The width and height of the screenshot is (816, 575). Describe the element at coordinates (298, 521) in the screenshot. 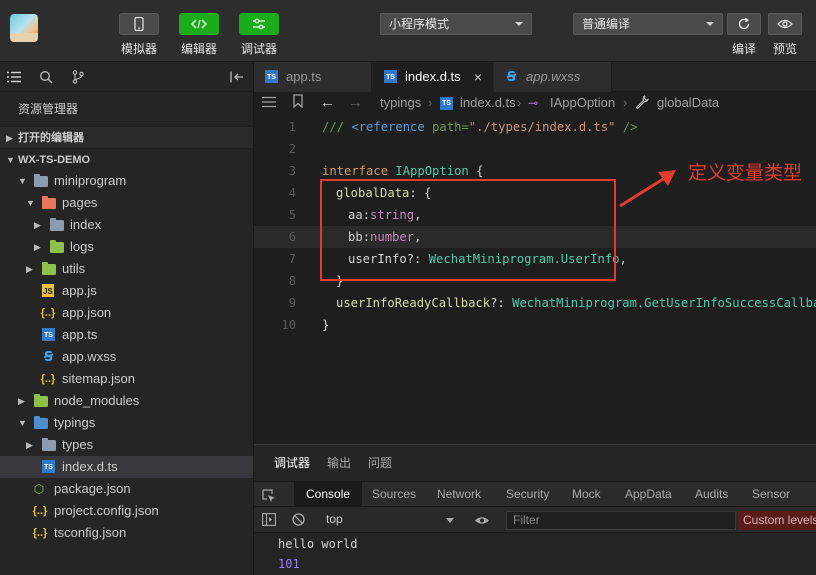

I see `clear-console-icon` at that location.